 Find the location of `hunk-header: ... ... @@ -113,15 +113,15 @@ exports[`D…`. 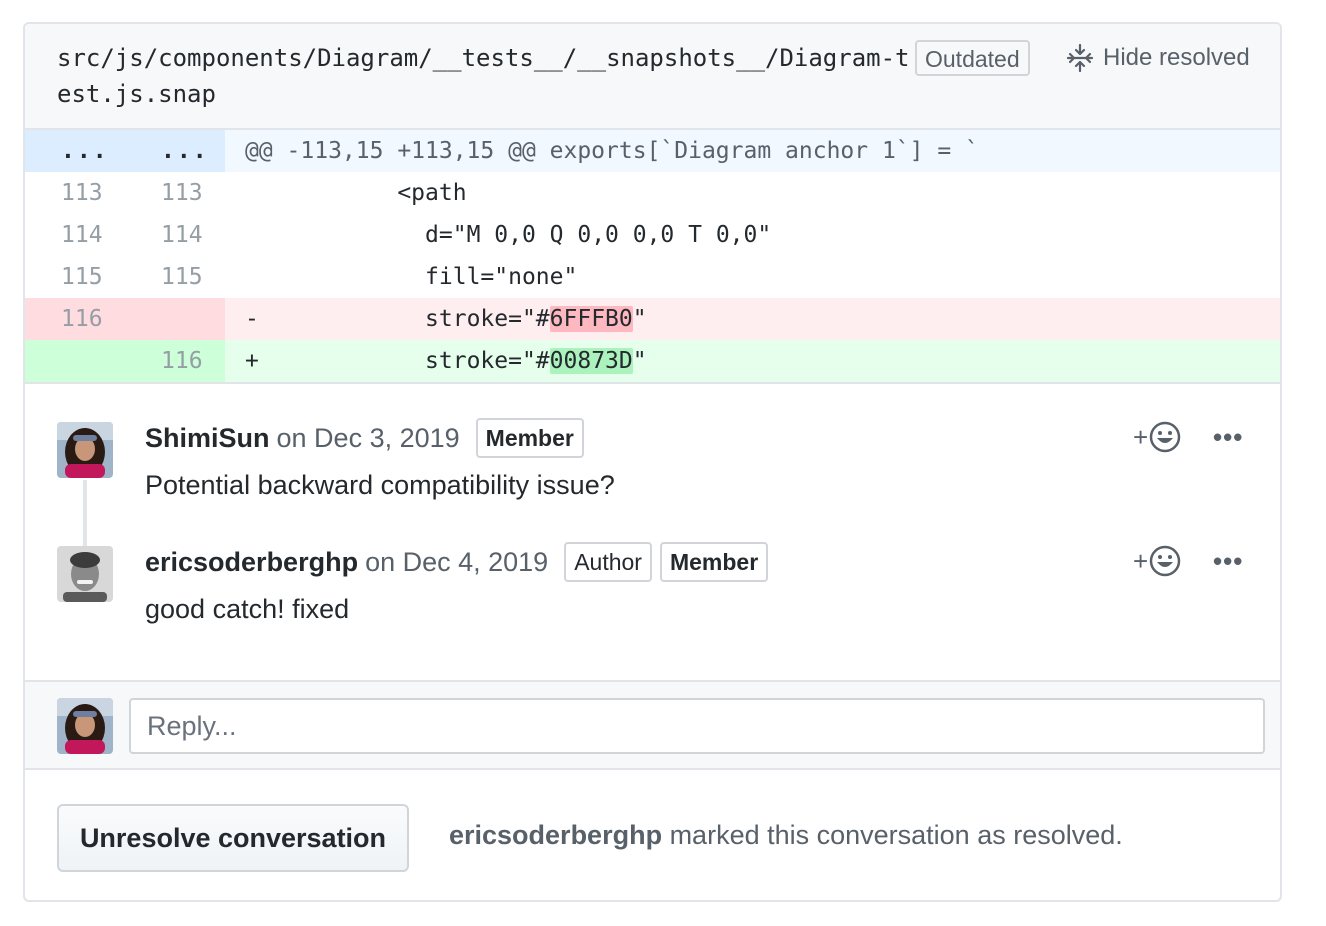

hunk-header: ... ... @@ -113,15 +113,15 @@ exports[`D… is located at coordinates (652, 151).